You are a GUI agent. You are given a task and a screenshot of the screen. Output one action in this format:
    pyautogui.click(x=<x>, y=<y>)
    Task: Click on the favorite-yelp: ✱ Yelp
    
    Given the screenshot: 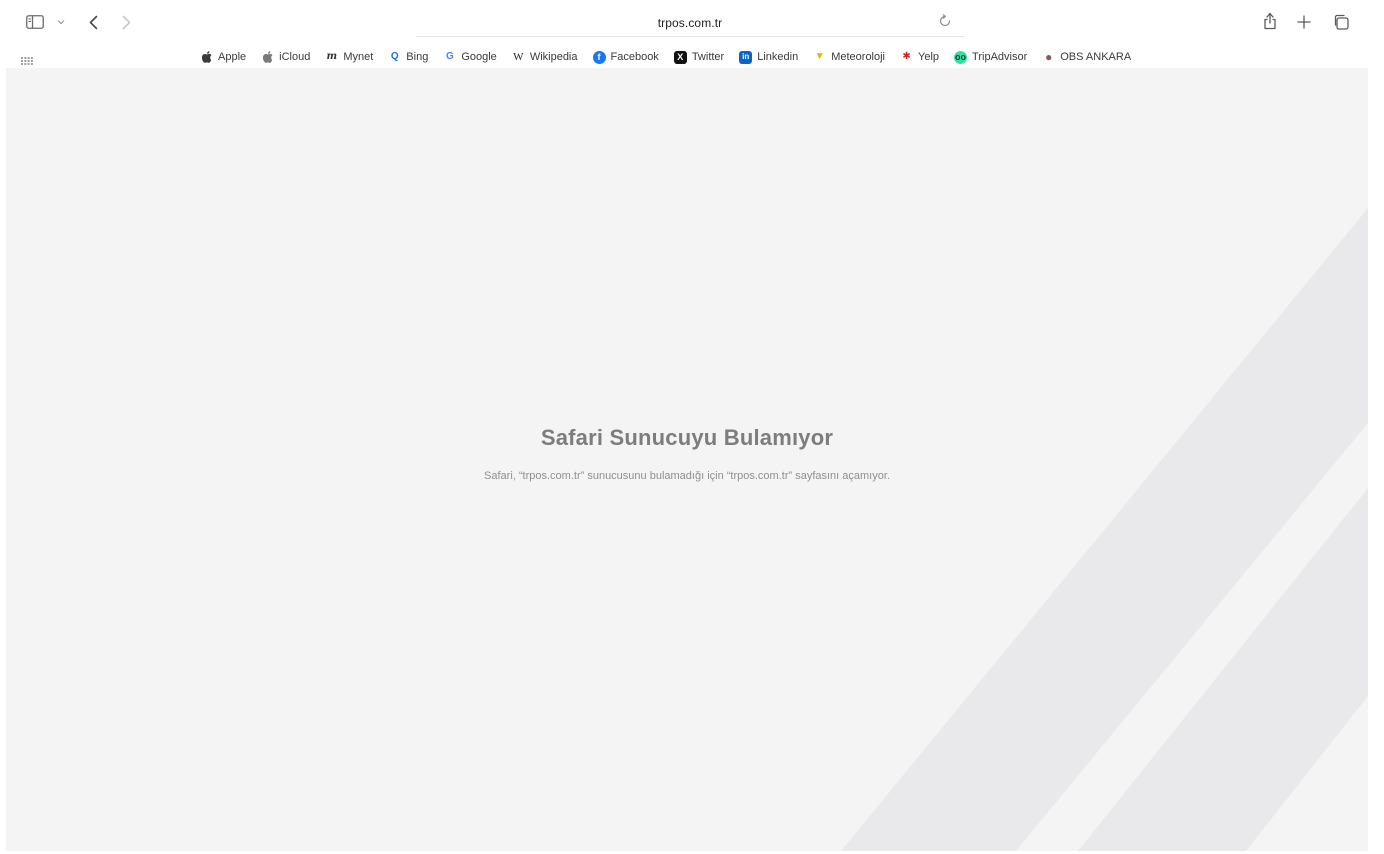 What is the action you would take?
    pyautogui.click(x=919, y=57)
    